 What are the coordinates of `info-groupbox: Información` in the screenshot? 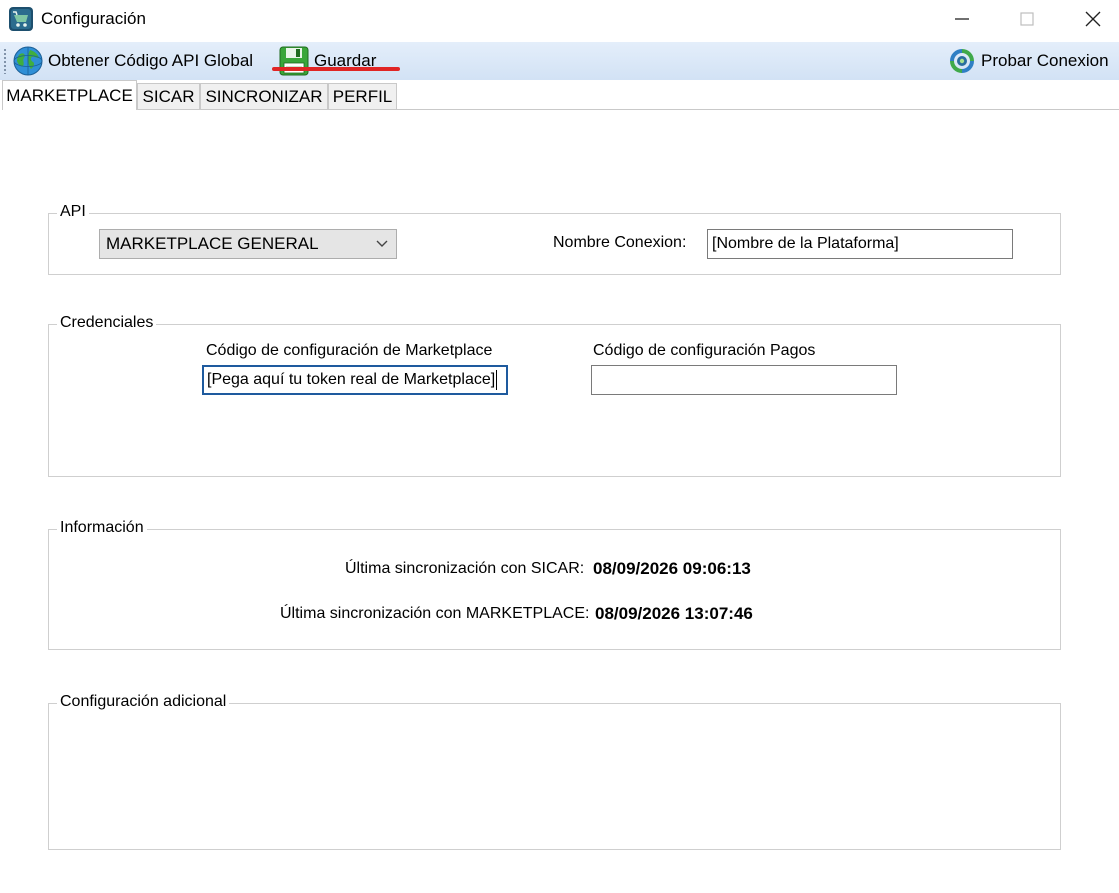 It's located at (554, 584).